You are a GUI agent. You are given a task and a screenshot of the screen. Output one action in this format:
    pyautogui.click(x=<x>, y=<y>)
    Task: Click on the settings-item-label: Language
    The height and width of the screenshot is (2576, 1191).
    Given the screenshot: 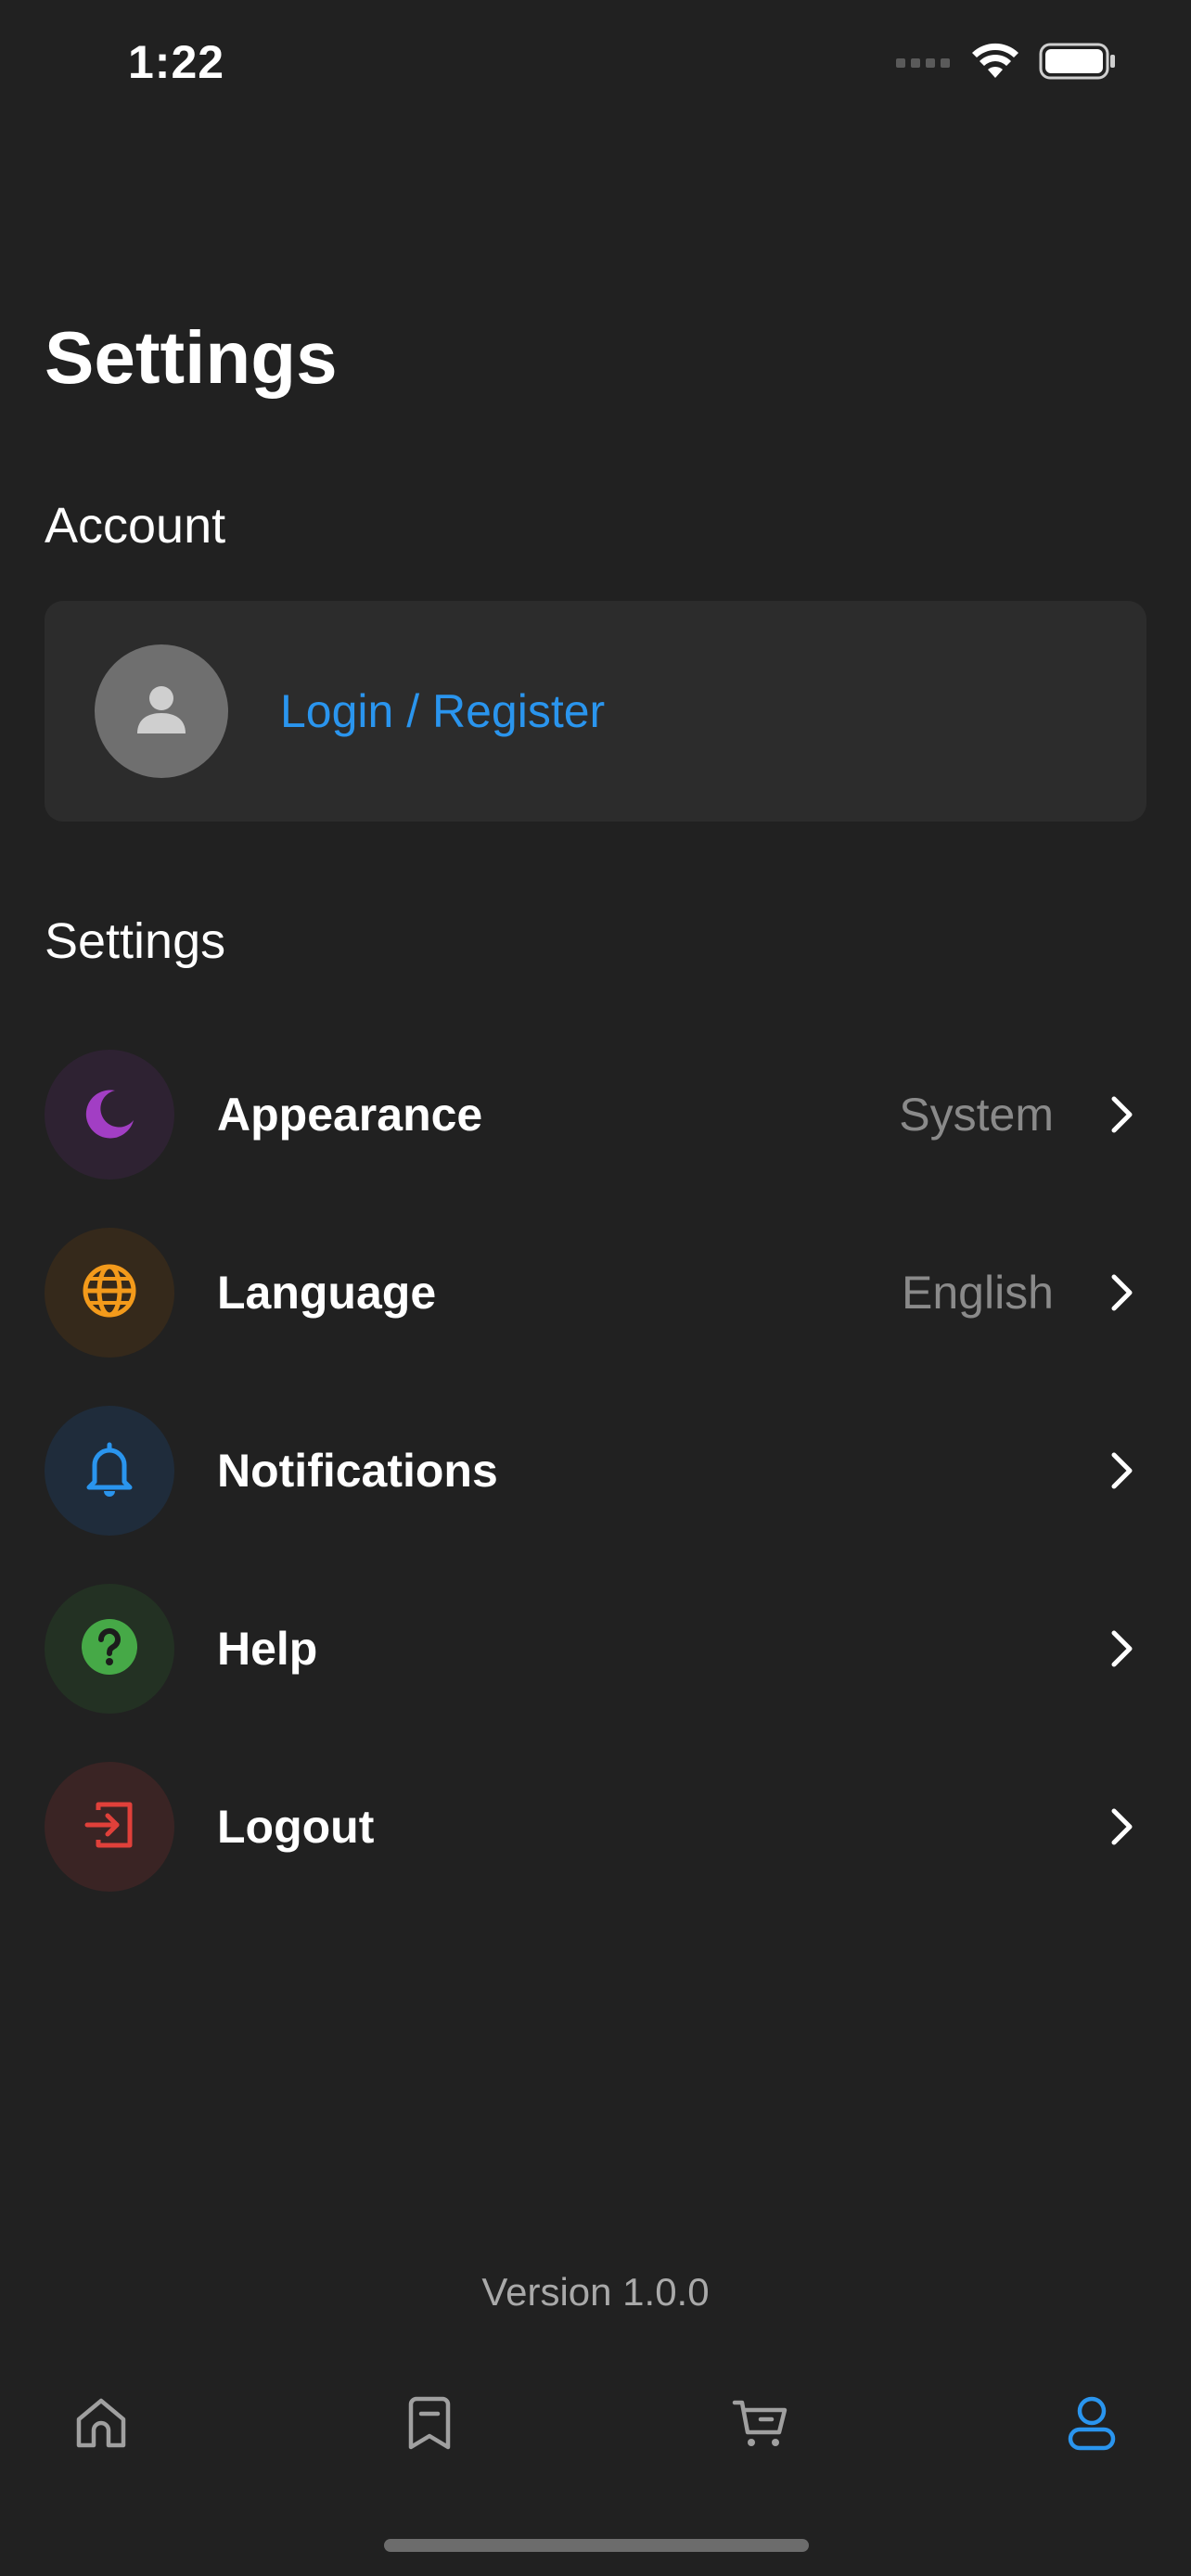 What is the action you would take?
    pyautogui.click(x=327, y=1293)
    